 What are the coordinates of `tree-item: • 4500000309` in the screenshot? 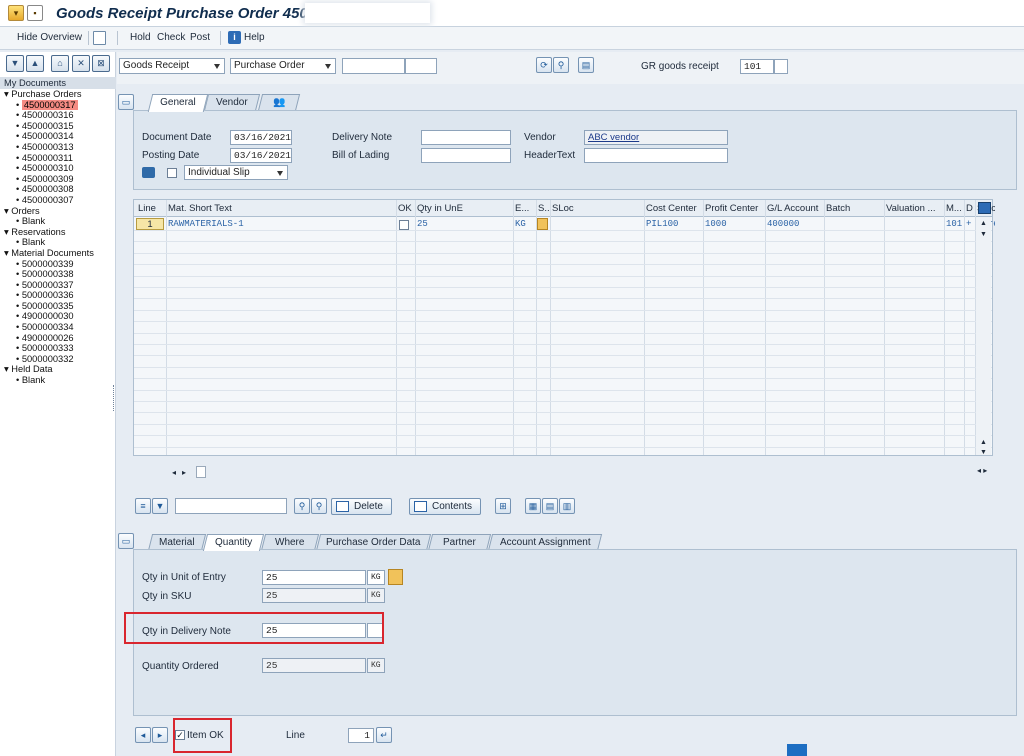 It's located at (58, 179).